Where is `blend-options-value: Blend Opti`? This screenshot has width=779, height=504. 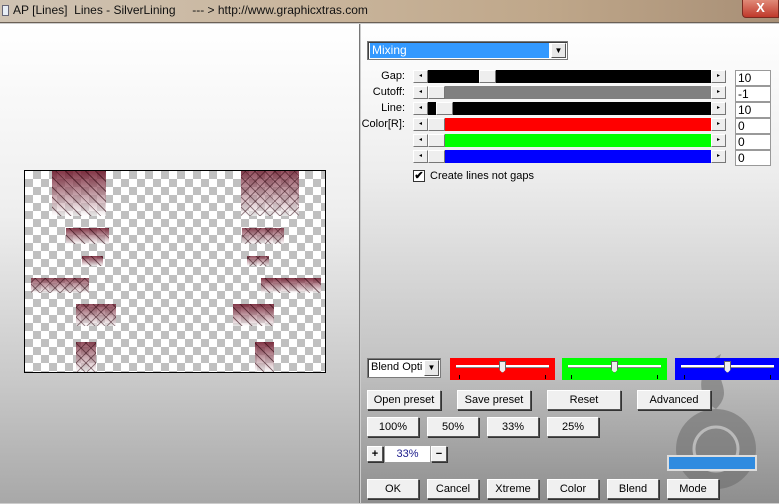 blend-options-value: Blend Opti is located at coordinates (397, 367).